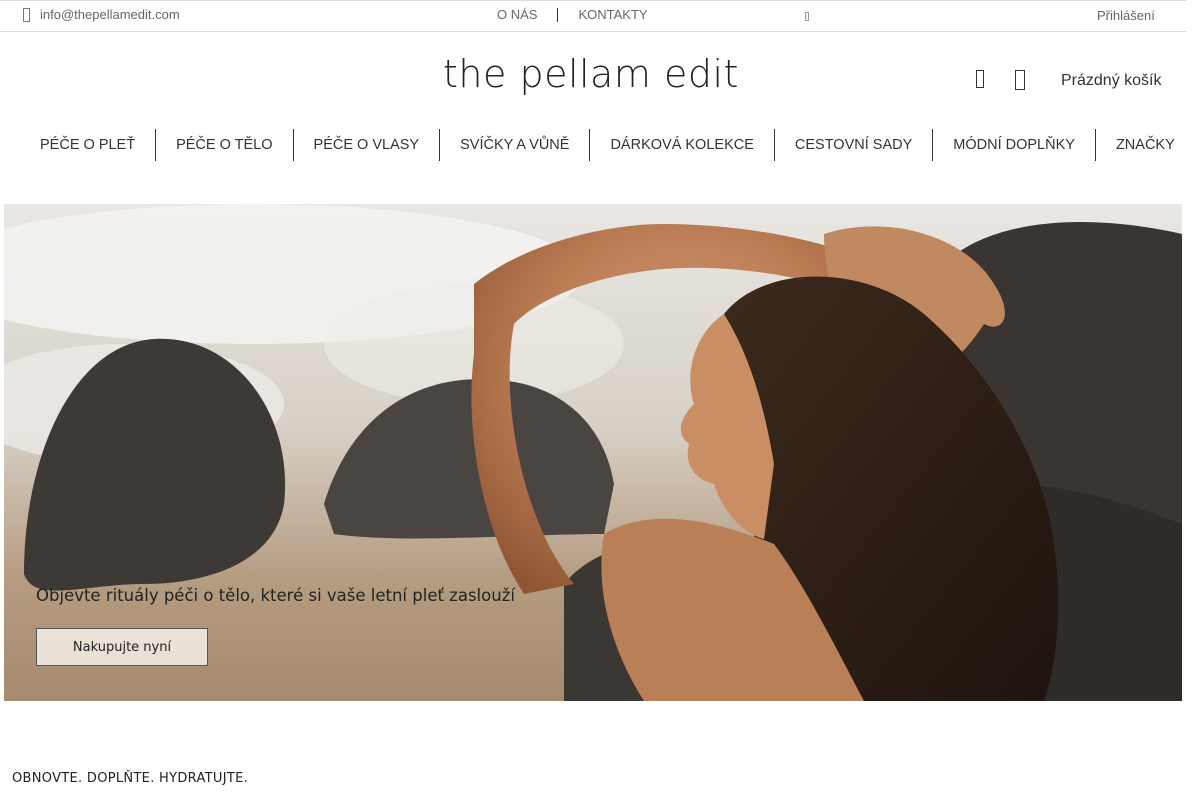 The image size is (1200, 800). I want to click on language-icon, so click(807, 16).